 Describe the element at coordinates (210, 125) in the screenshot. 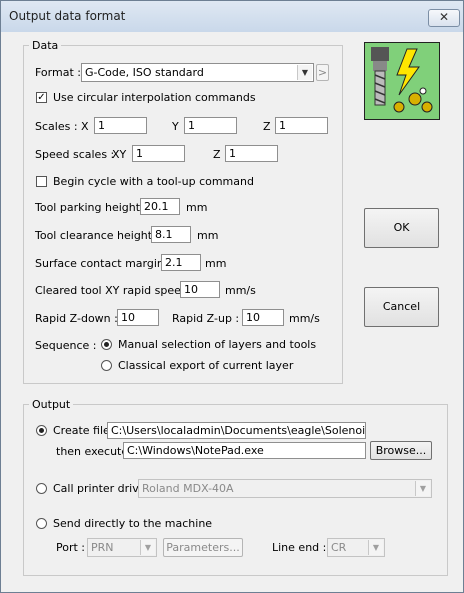

I see `scale-y-field: 1` at that location.